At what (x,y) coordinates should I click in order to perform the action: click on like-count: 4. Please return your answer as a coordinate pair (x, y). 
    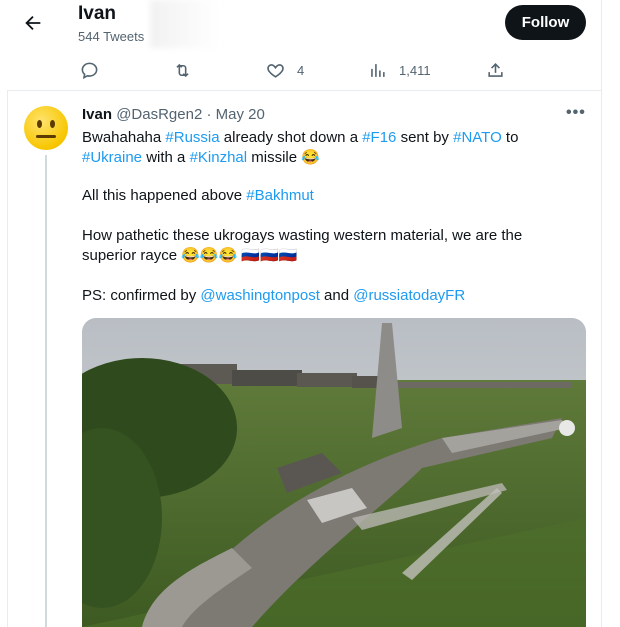
    Looking at the image, I should click on (301, 70).